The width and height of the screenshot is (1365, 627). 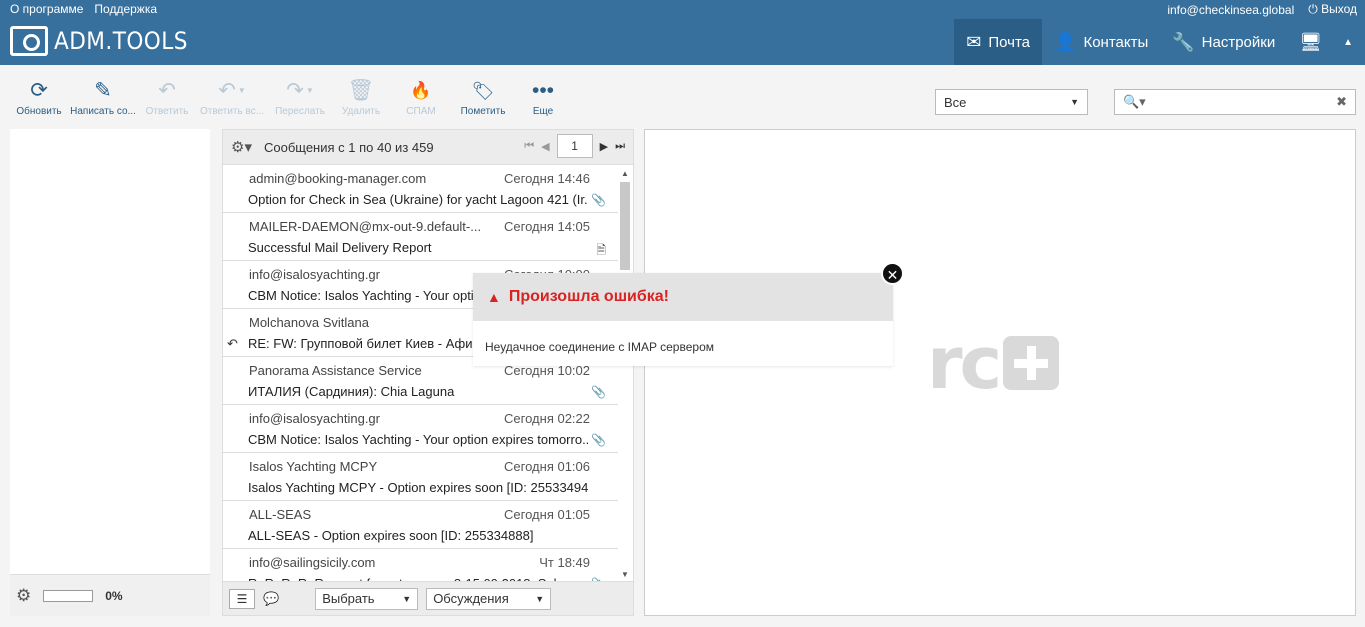 I want to click on scroll-up-icon: ▲, so click(x=625, y=173).